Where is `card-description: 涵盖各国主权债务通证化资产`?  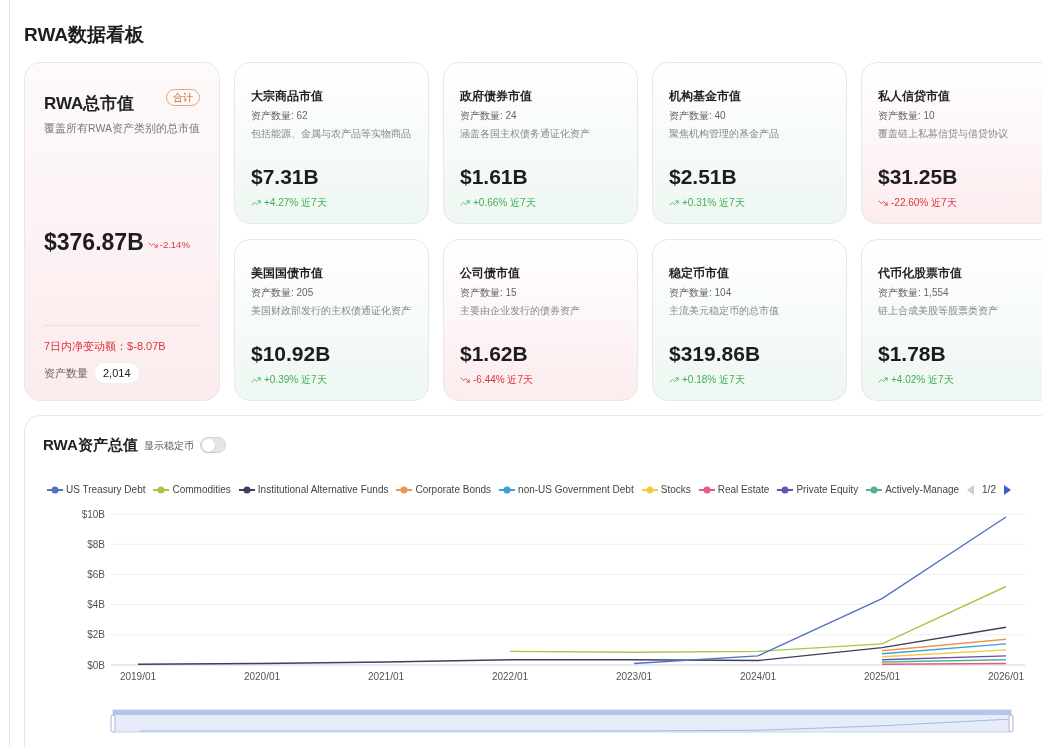 card-description: 涵盖各国主权债务通证化资产 is located at coordinates (525, 133).